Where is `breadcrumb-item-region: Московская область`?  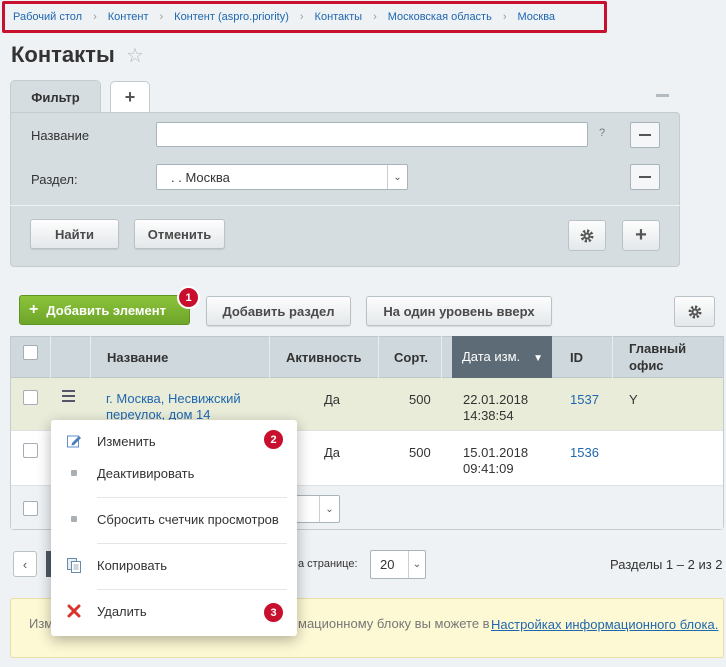
breadcrumb-item-region: Московская область is located at coordinates (440, 17).